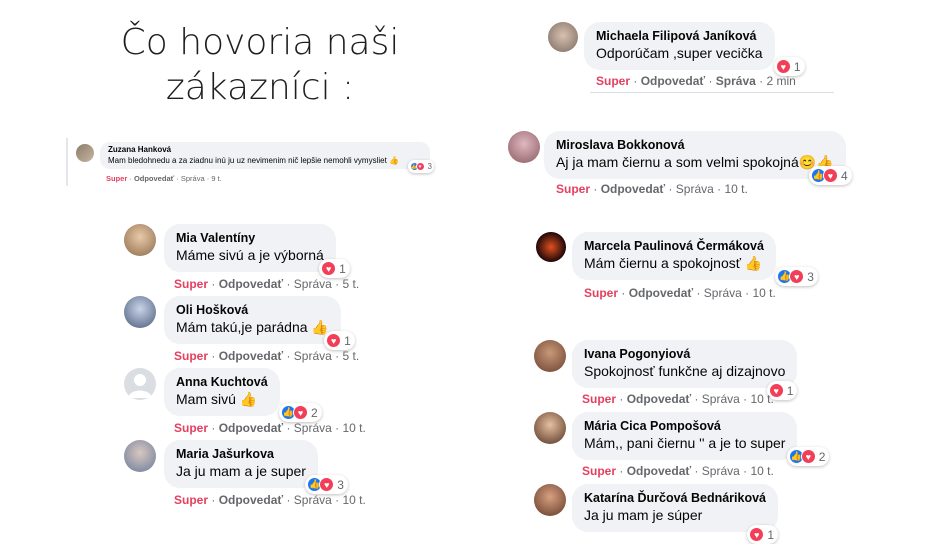 This screenshot has width=944, height=544. I want to click on comment-time: 2 min, so click(781, 81).